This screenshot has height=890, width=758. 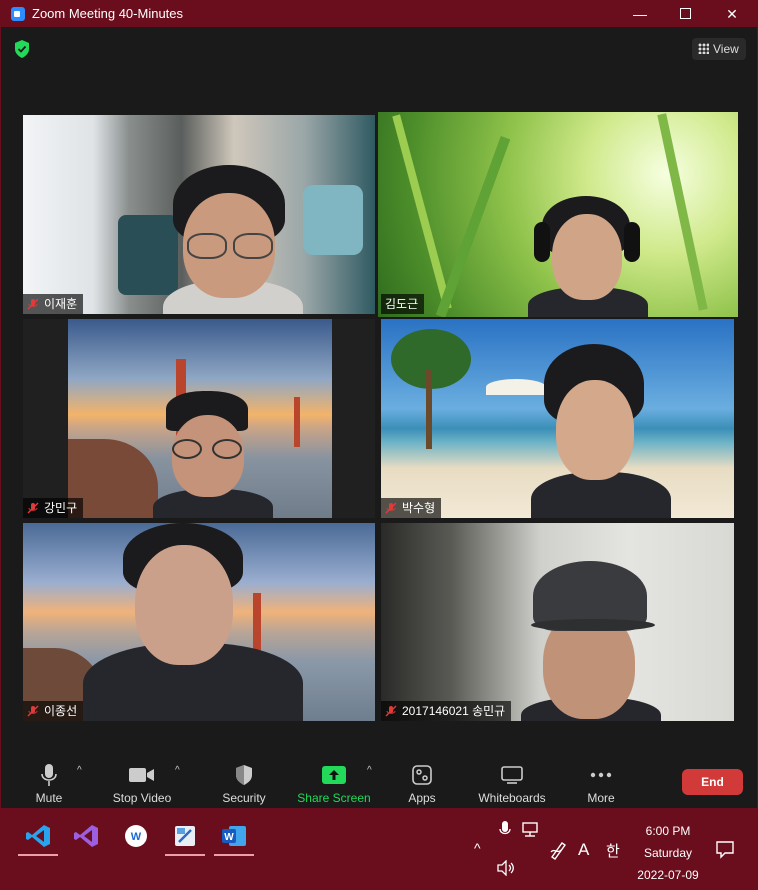 I want to click on document-edit-icon, so click(x=185, y=836).